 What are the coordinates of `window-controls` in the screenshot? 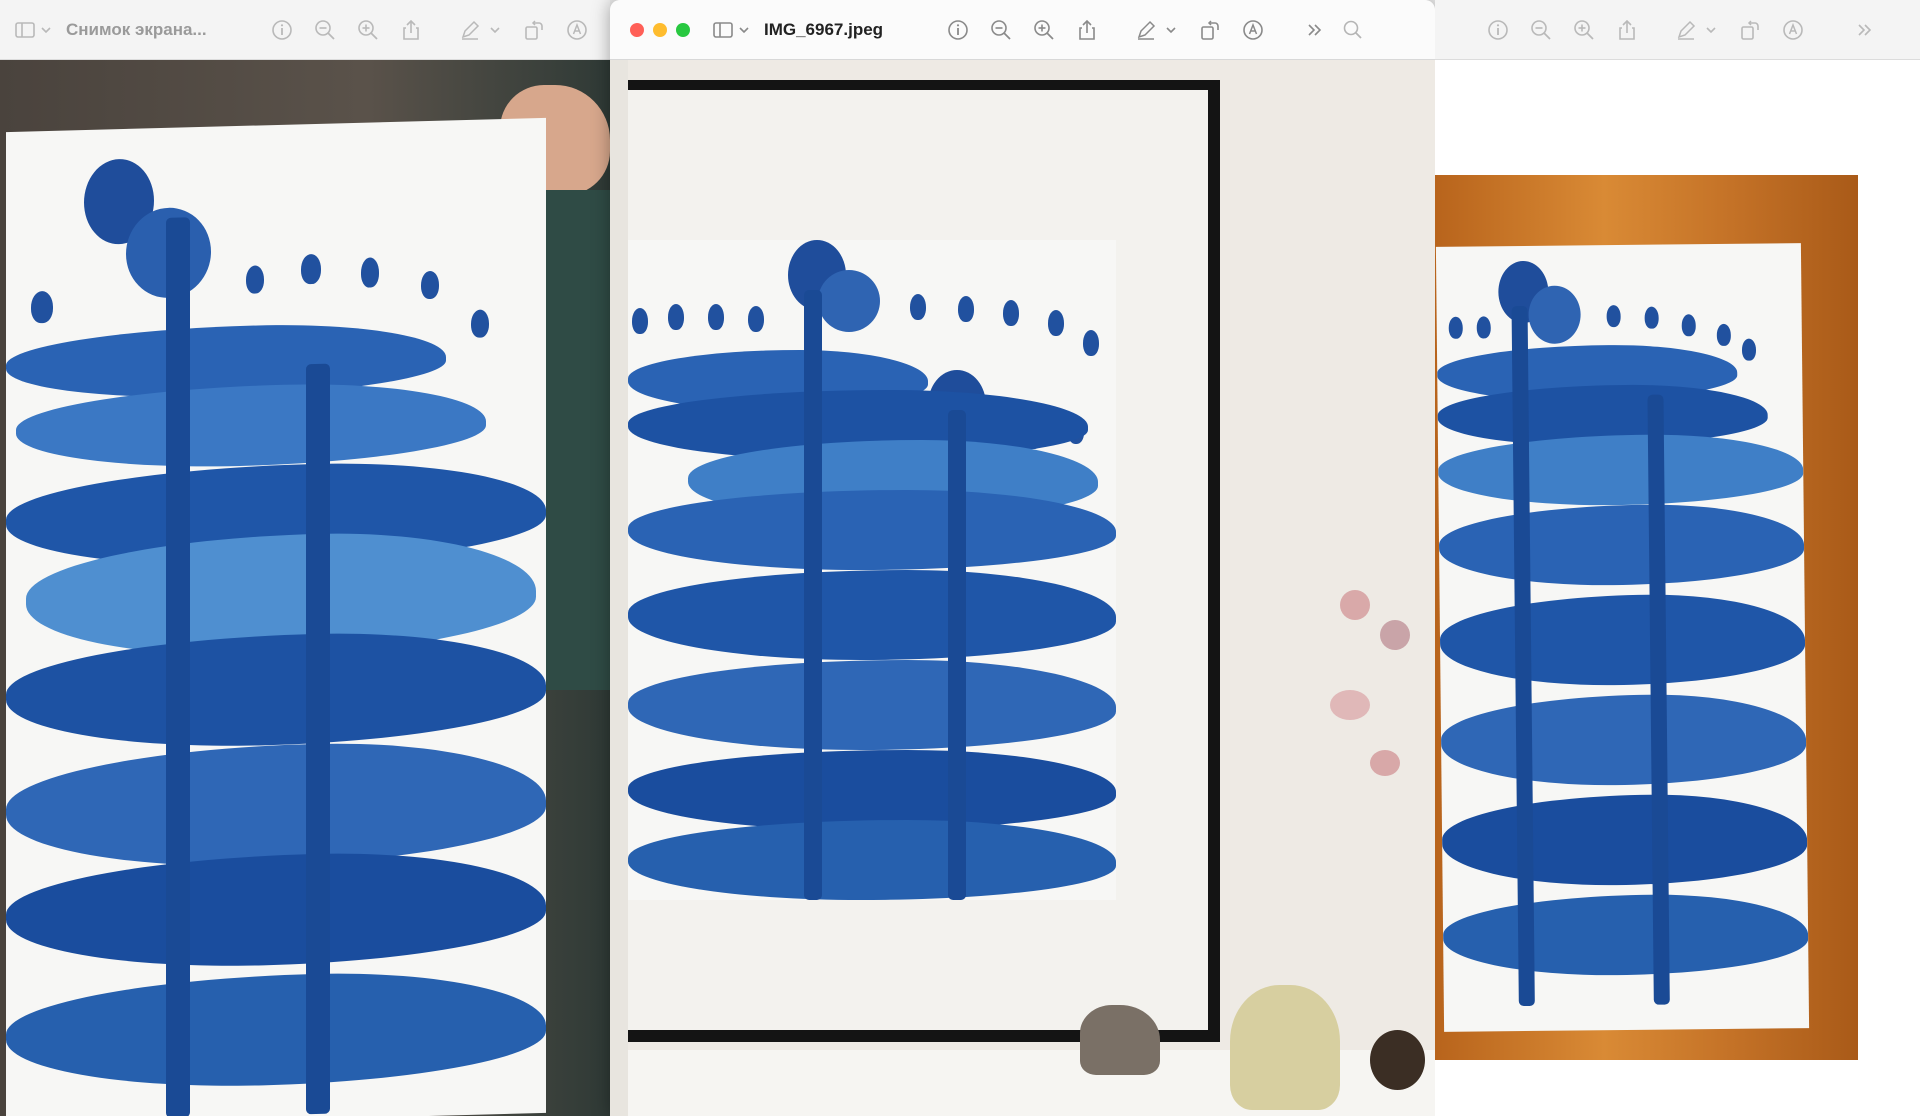 It's located at (660, 29).